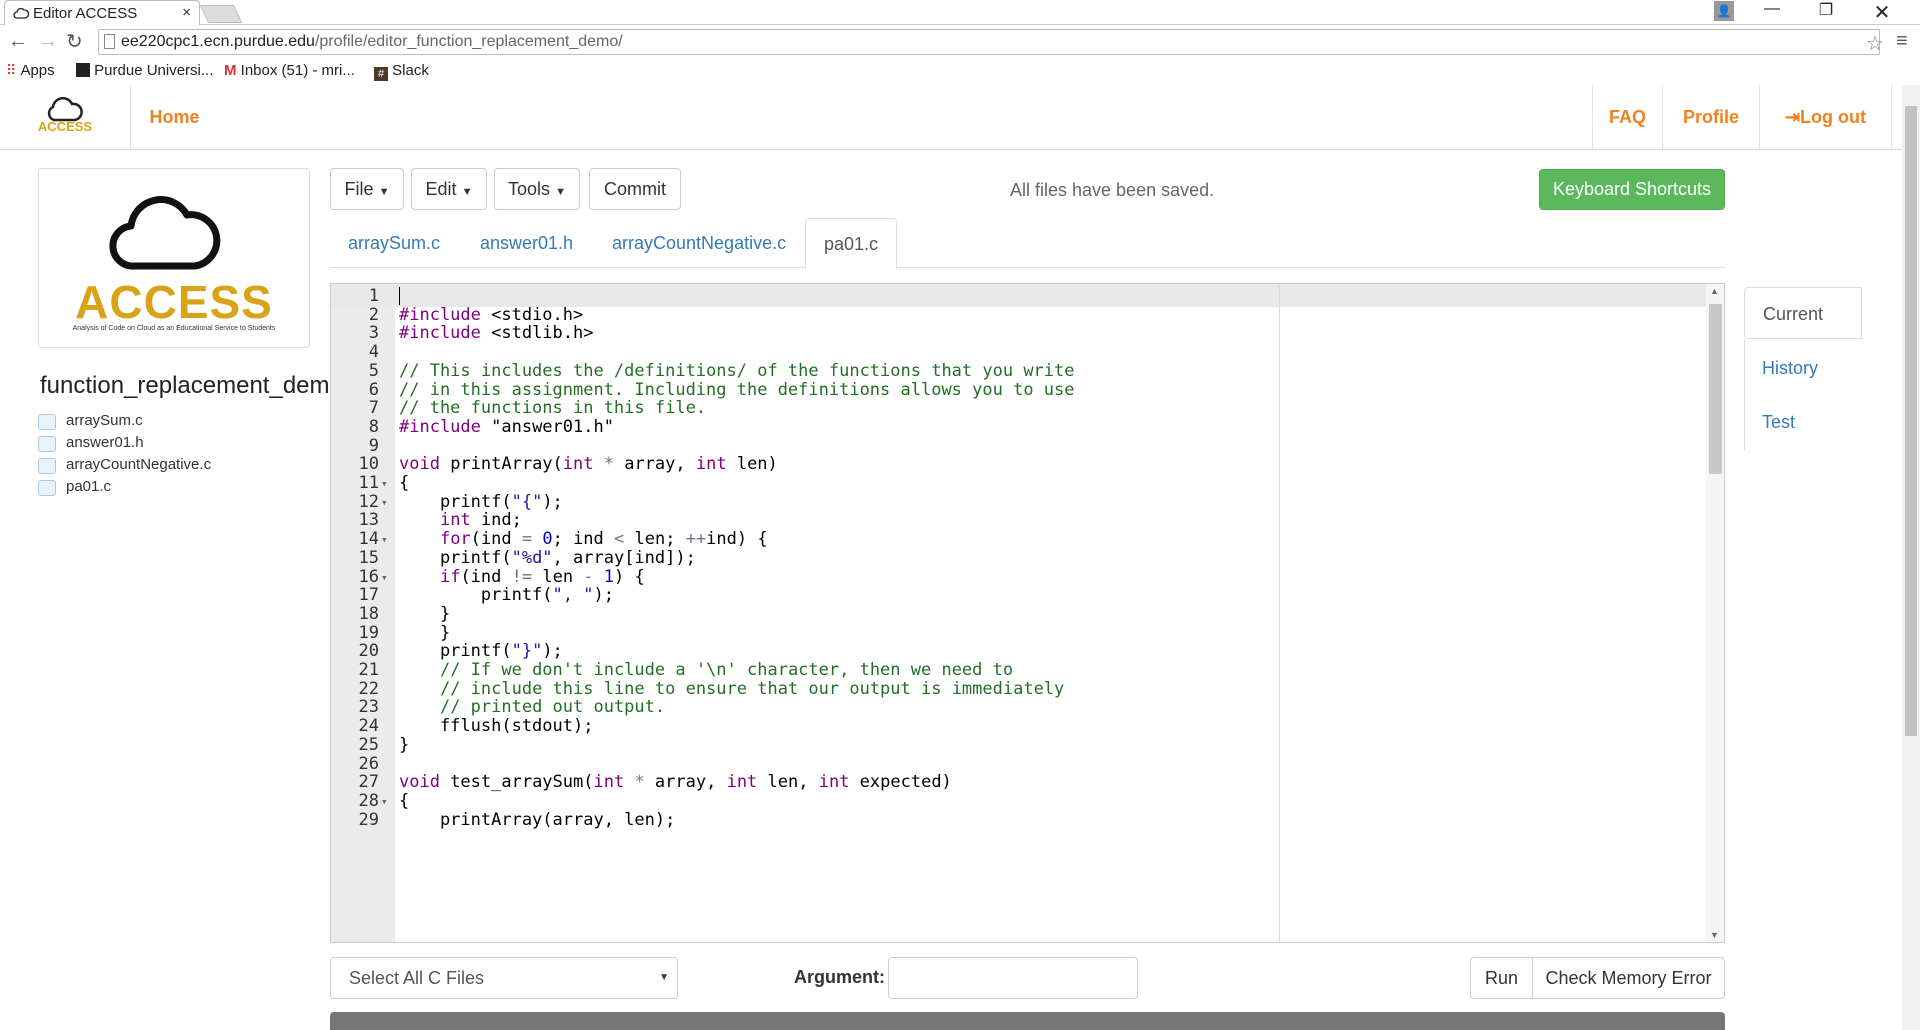  I want to click on file-name: pa01.c, so click(89, 486).